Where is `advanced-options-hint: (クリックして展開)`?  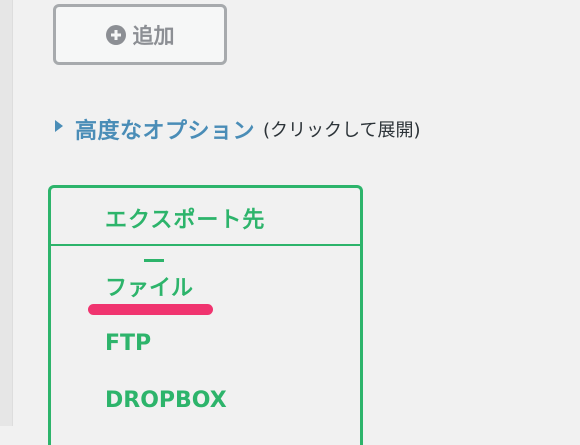 advanced-options-hint: (クリックして展開) is located at coordinates (342, 130).